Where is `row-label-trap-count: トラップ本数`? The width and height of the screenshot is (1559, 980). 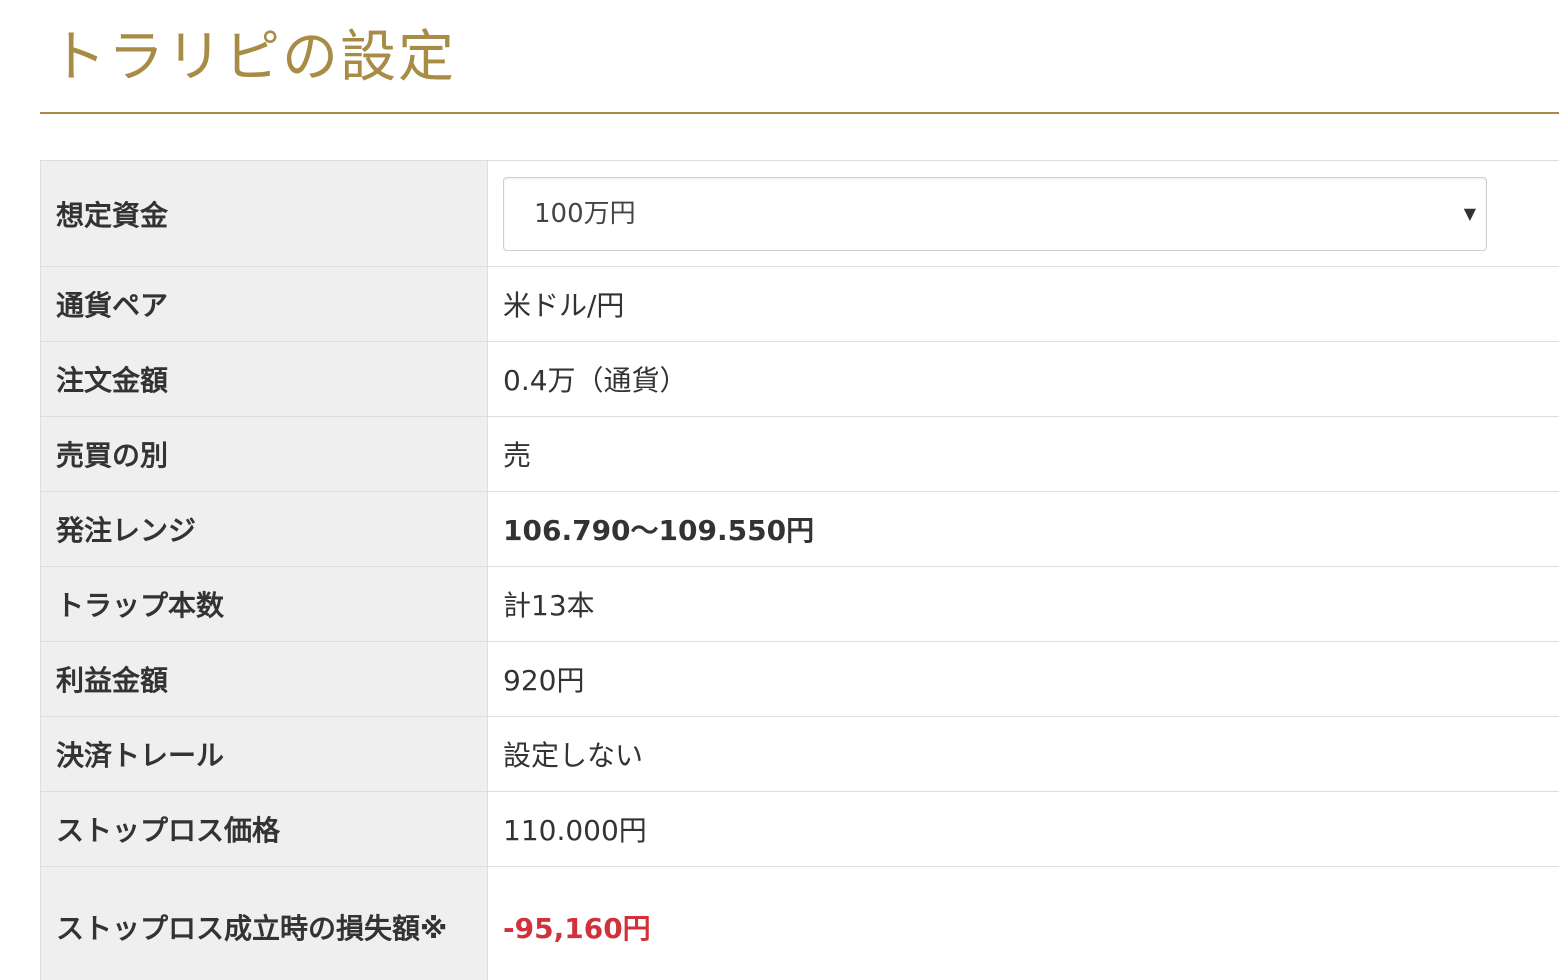
row-label-trap-count: トラップ本数 is located at coordinates (264, 604).